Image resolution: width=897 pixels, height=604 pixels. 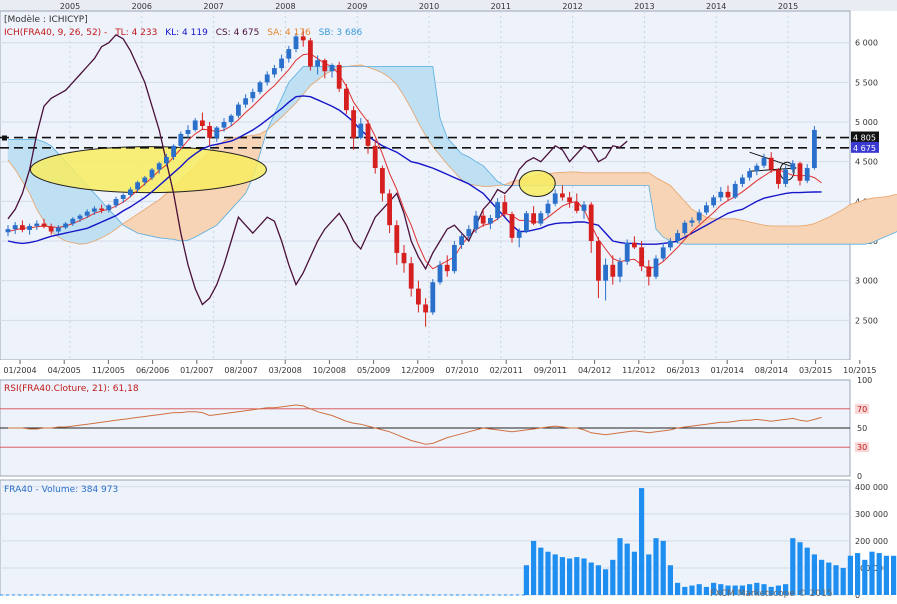 What do you see at coordinates (862, 428) in the screenshot?
I see `rsi-level-label: 50` at bounding box center [862, 428].